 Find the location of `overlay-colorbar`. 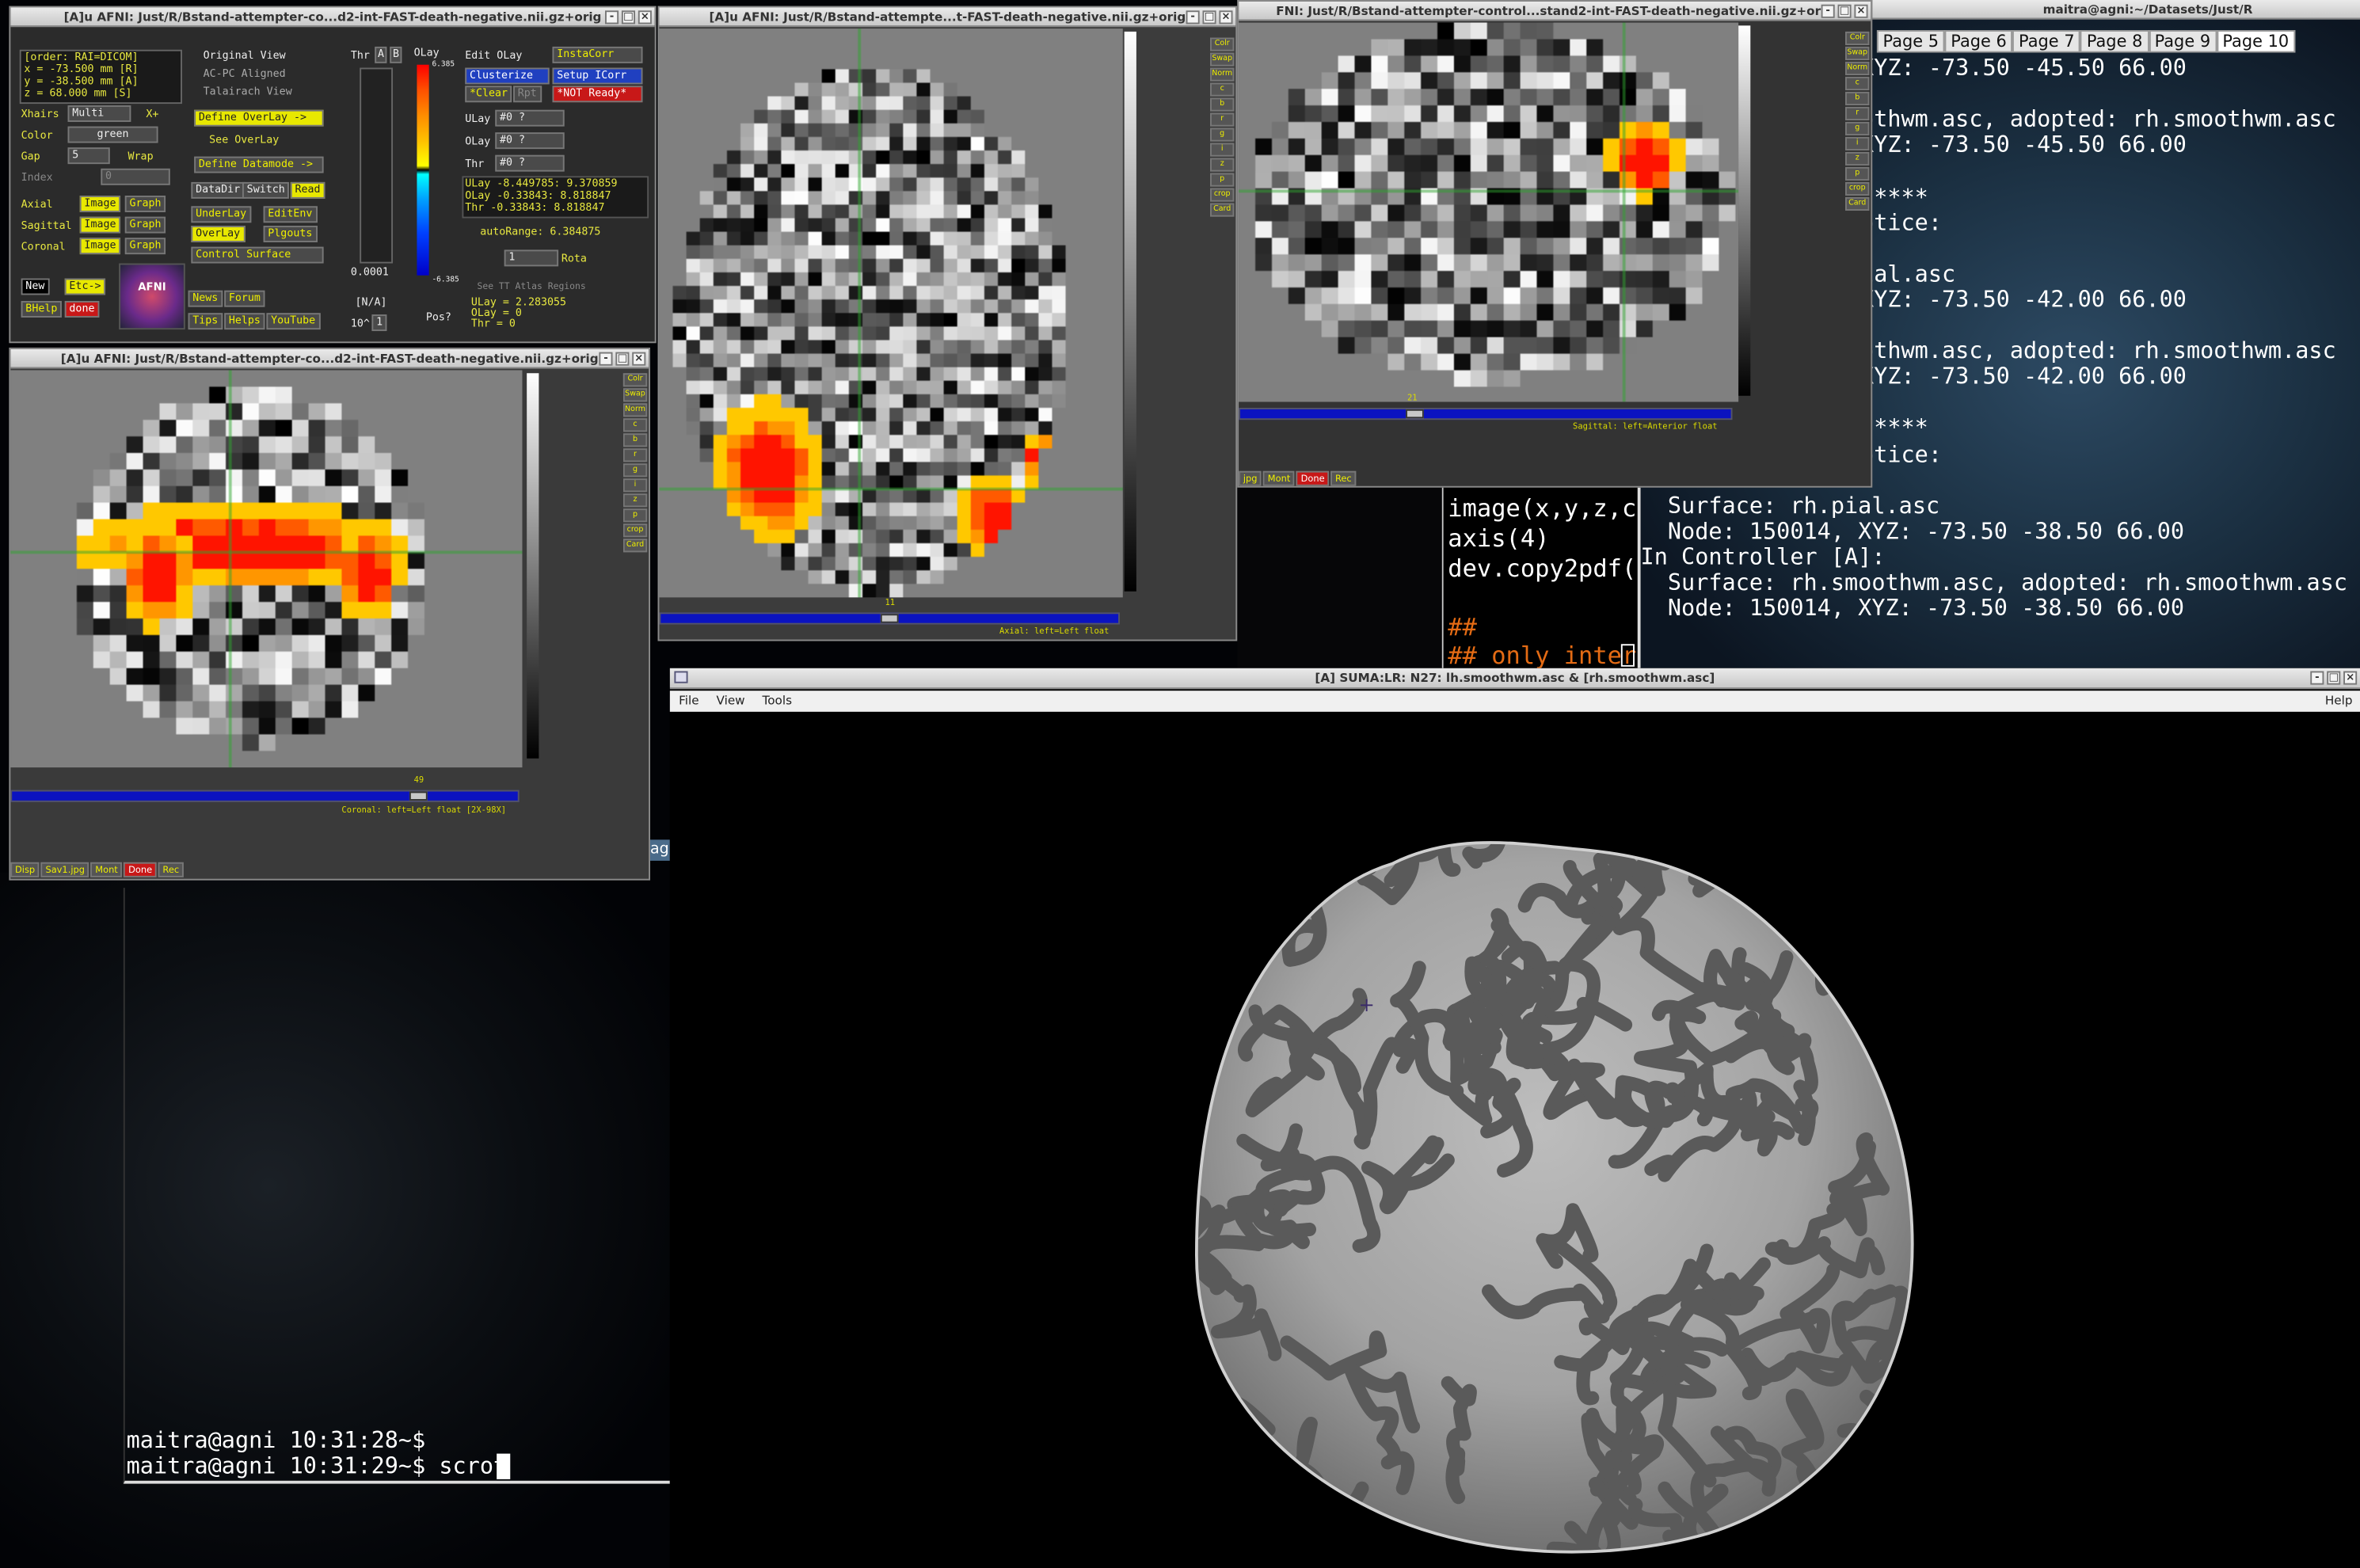

overlay-colorbar is located at coordinates (423, 170).